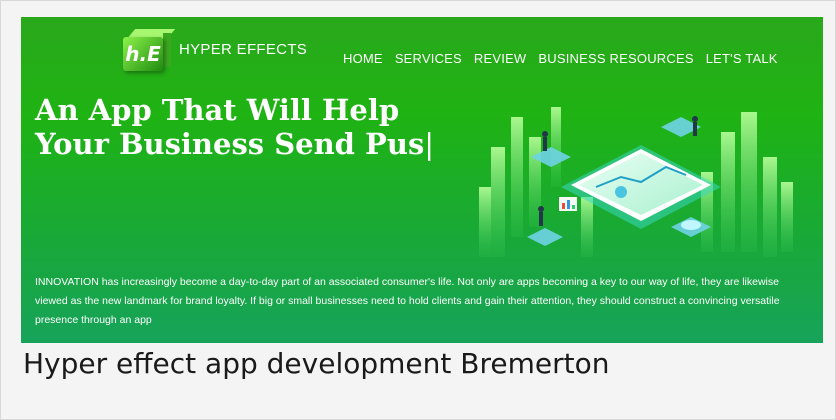 This screenshot has width=836, height=420. Describe the element at coordinates (636, 182) in the screenshot. I see `isometric-app-city-icon` at that location.